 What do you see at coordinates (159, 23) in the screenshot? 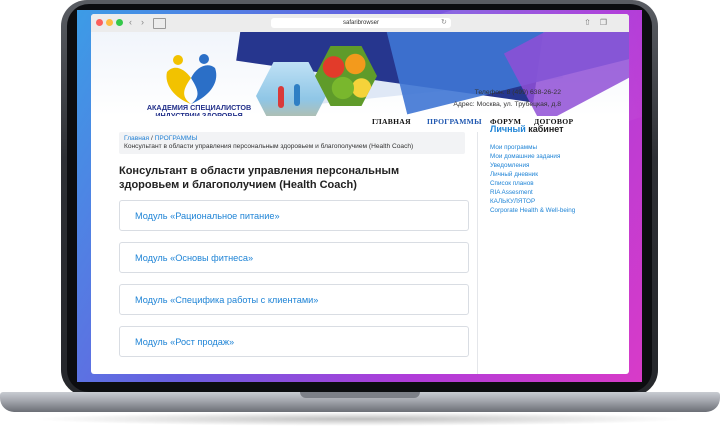
I see `sidebar-toggle-icon` at bounding box center [159, 23].